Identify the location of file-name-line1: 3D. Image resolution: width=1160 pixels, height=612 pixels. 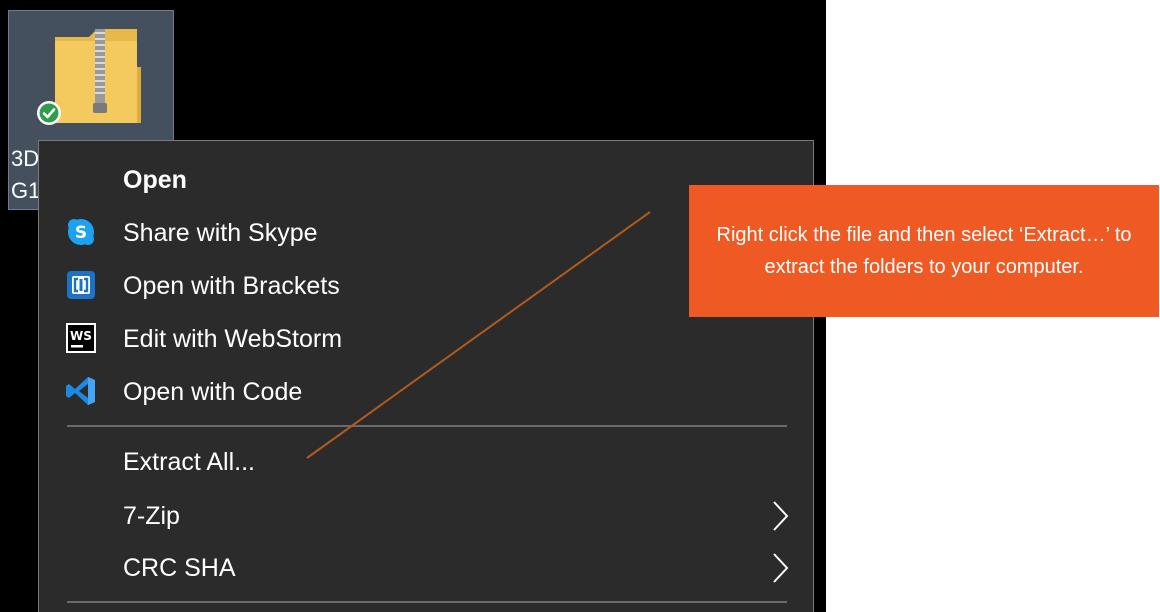
(25, 158).